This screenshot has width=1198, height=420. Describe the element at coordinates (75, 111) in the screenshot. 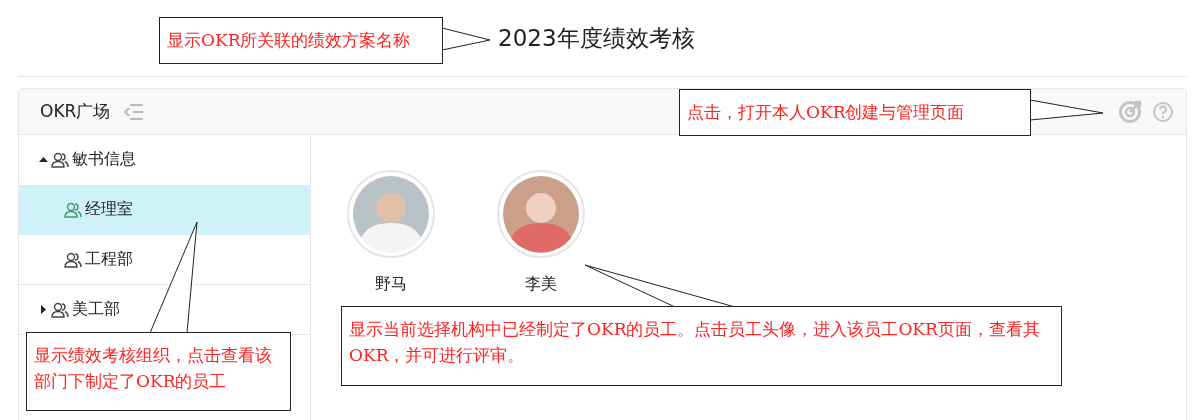

I see `panel-title: OKR广场` at that location.